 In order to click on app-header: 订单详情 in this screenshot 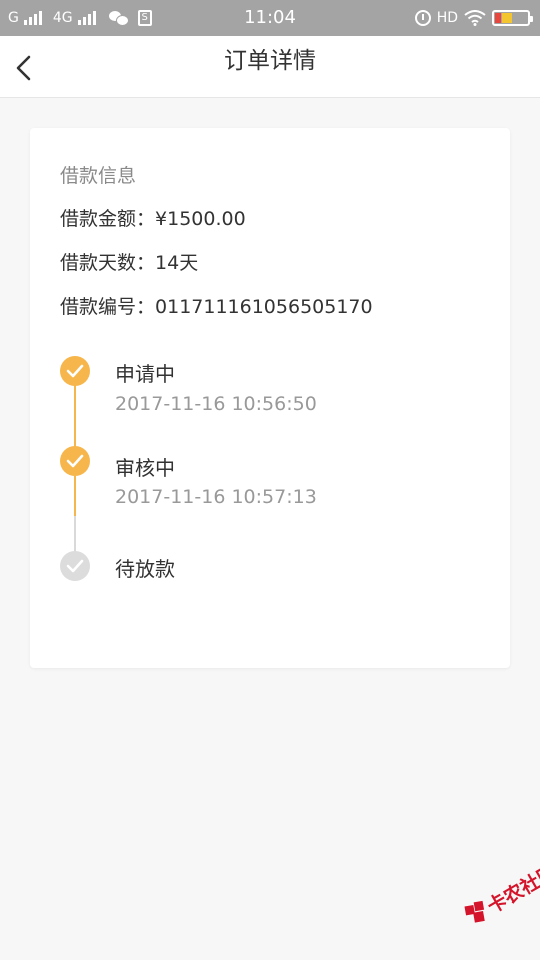, I will do `click(270, 67)`.